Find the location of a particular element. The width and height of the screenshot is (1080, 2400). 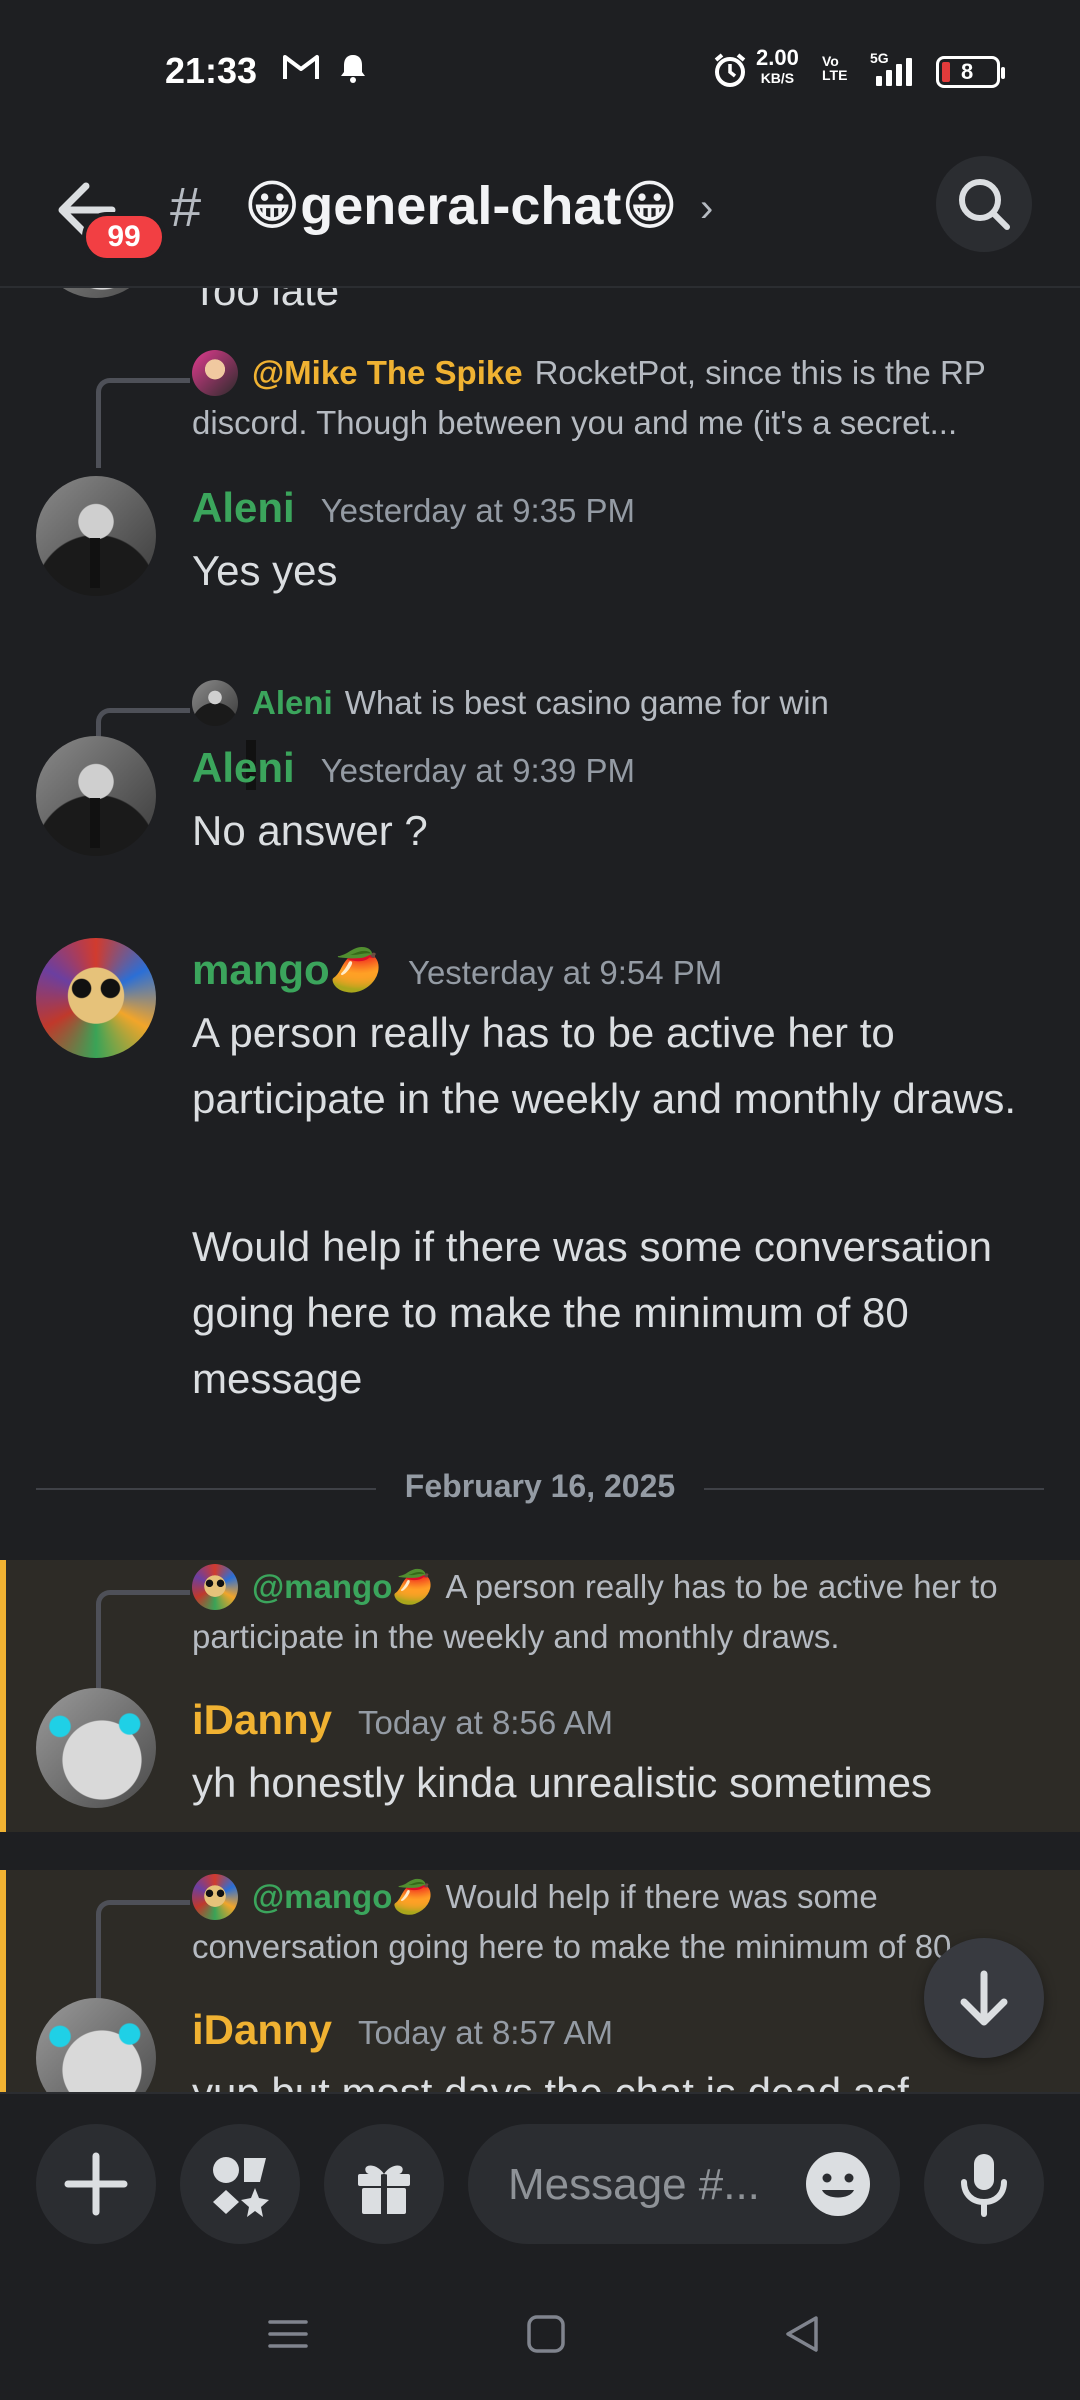

signal-icon is located at coordinates (894, 71).